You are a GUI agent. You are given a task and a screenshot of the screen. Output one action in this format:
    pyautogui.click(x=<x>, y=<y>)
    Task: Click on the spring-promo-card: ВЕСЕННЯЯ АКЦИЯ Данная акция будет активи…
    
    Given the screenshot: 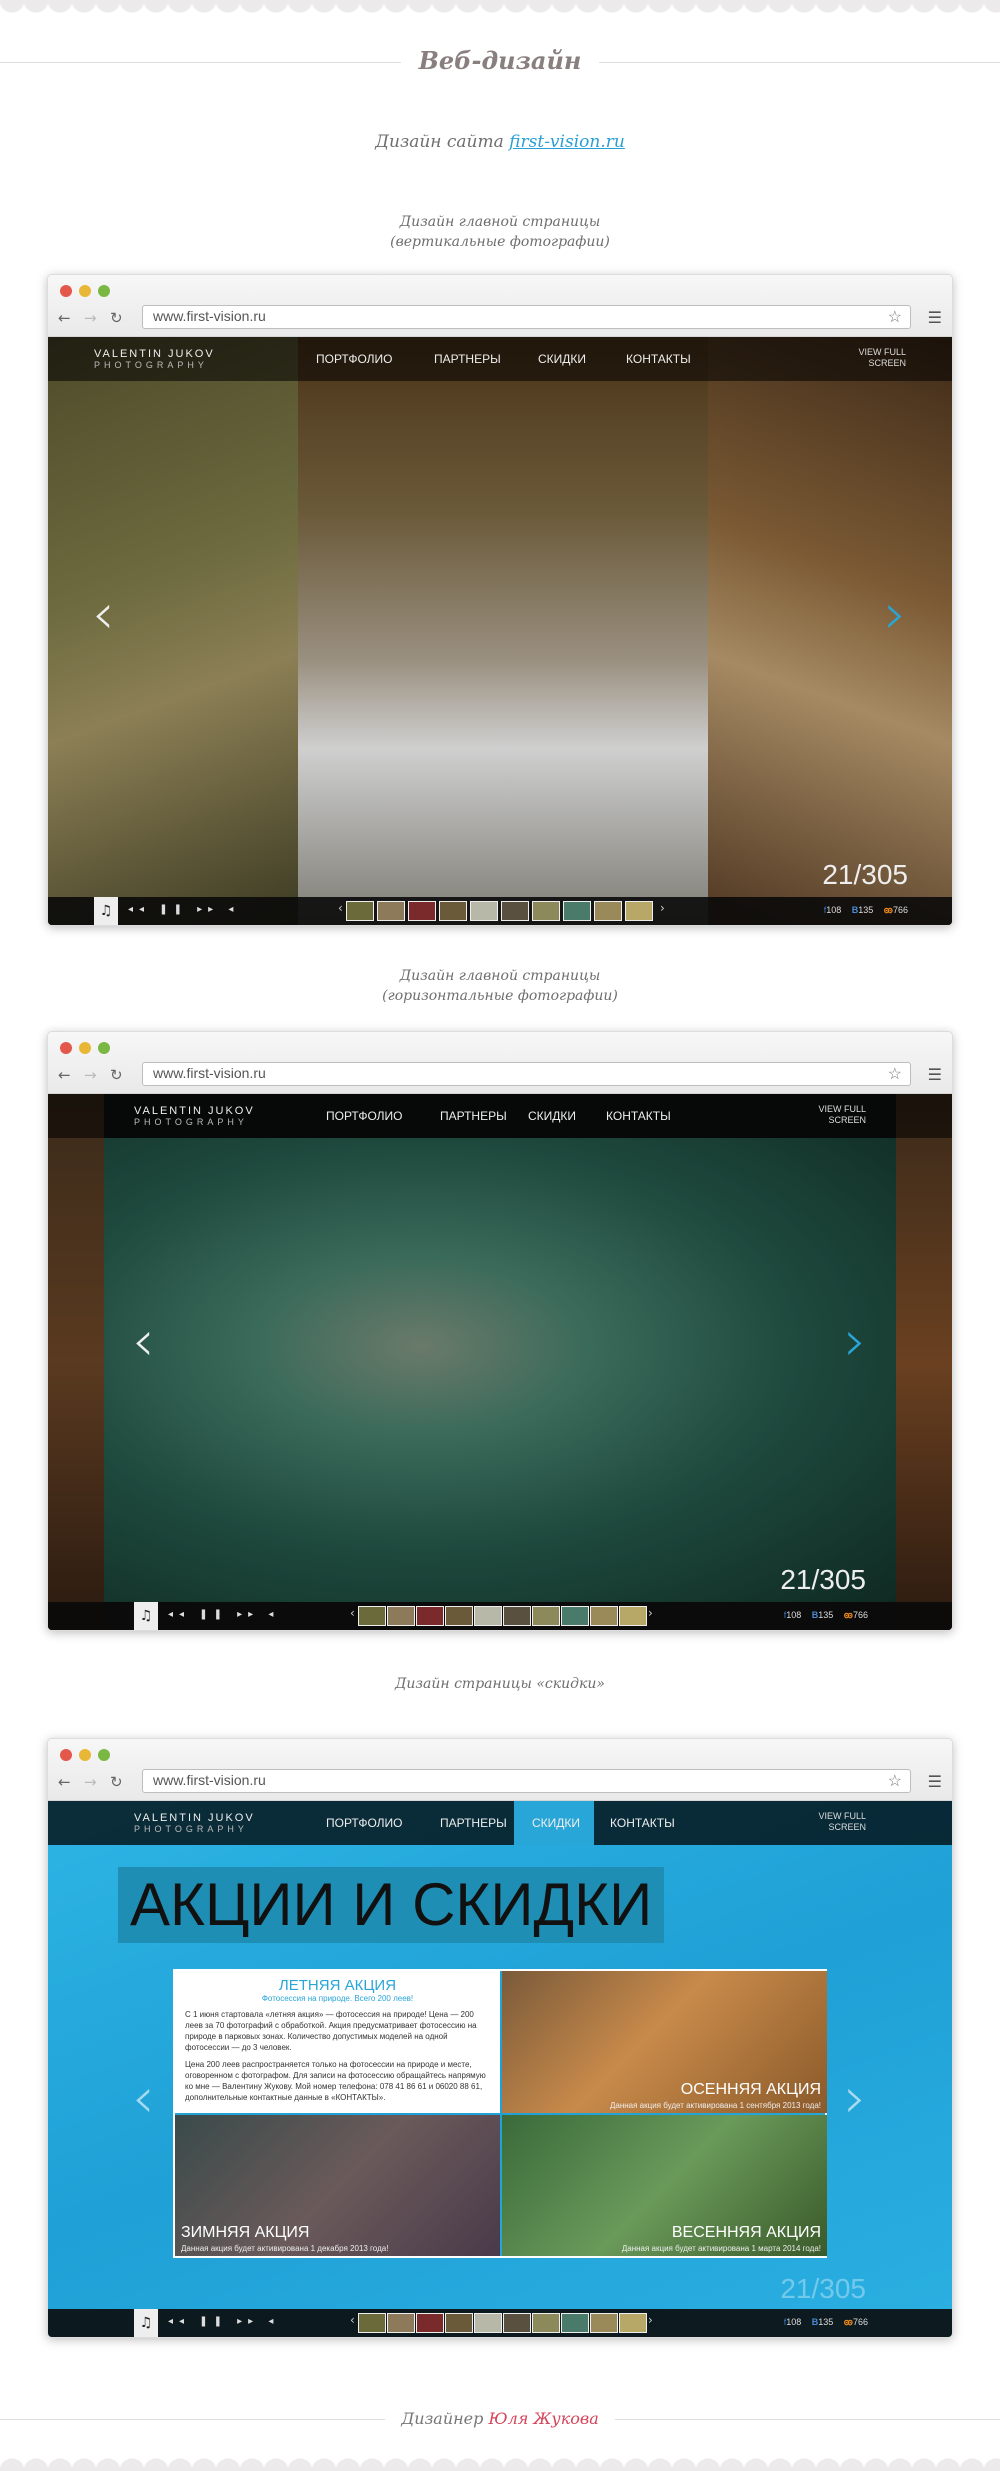 What is the action you would take?
    pyautogui.click(x=664, y=2185)
    